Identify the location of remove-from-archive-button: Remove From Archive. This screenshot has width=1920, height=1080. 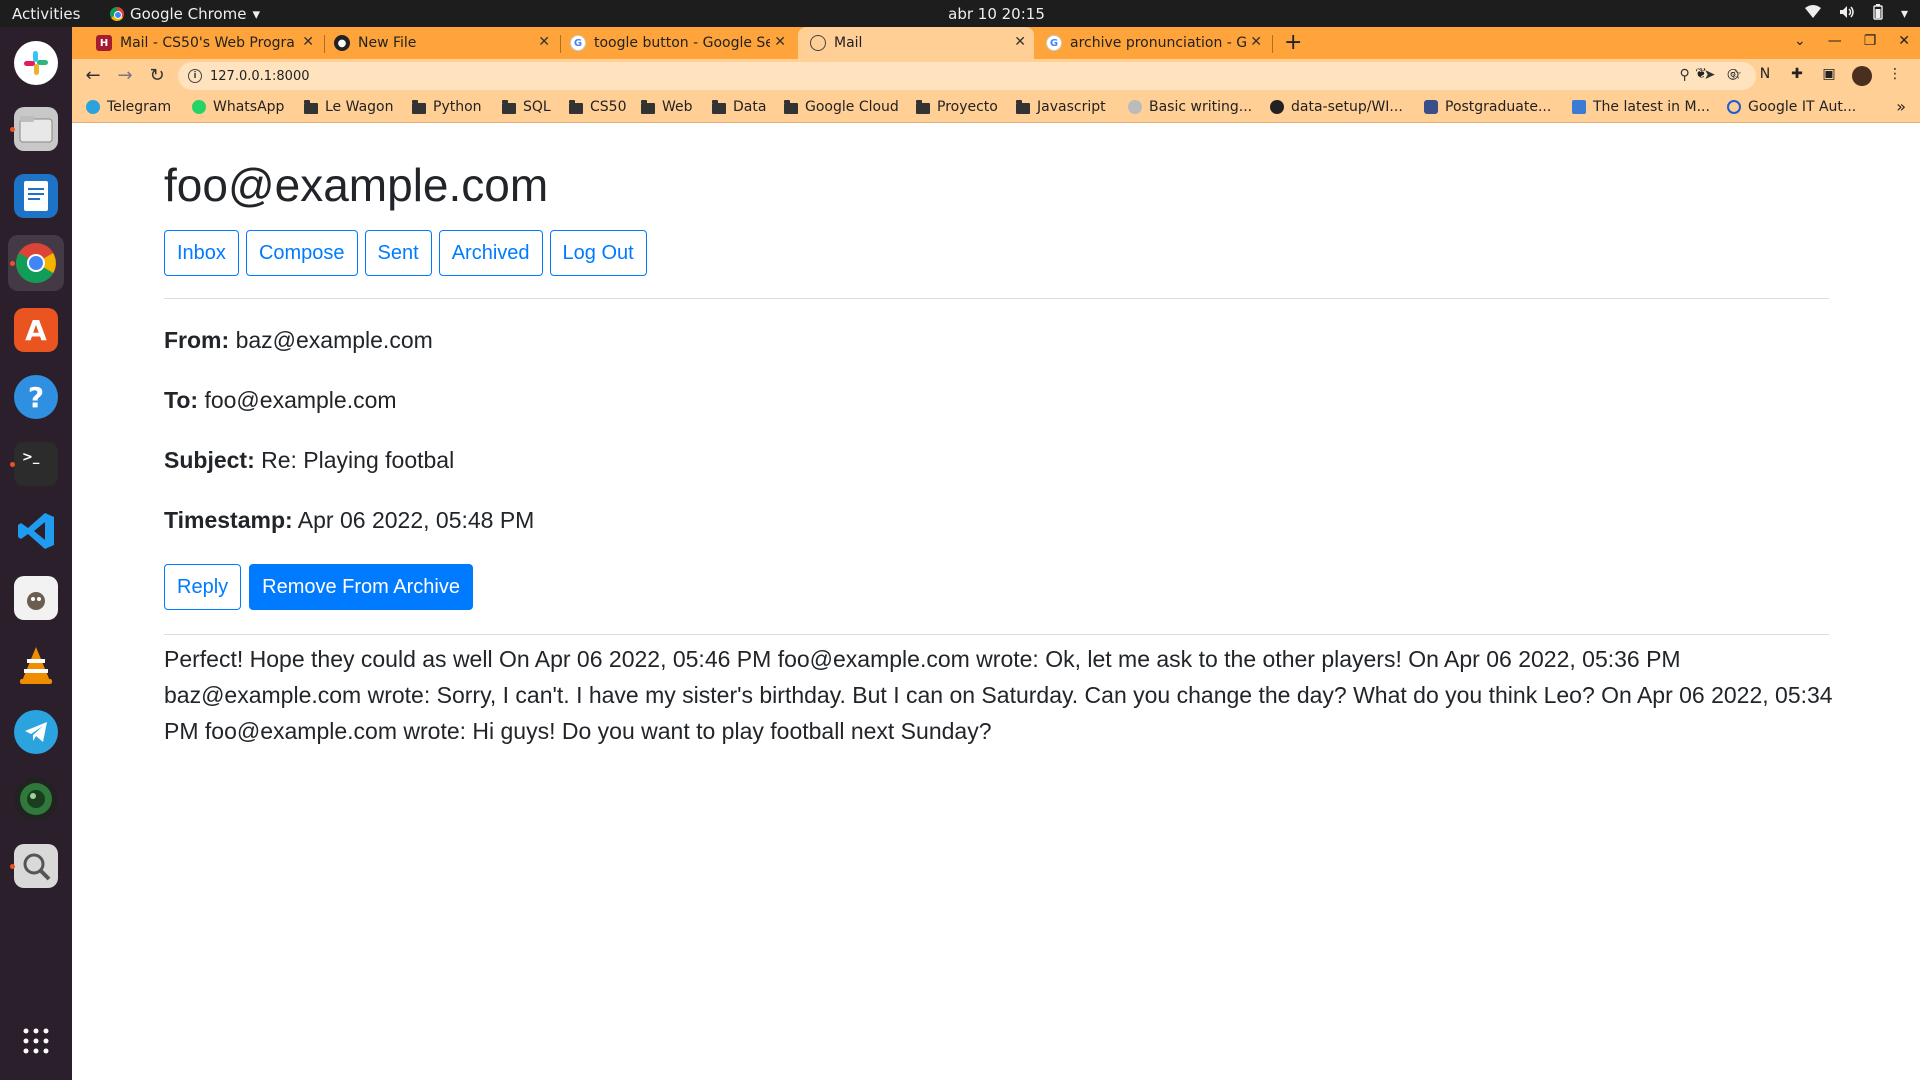
(361, 587).